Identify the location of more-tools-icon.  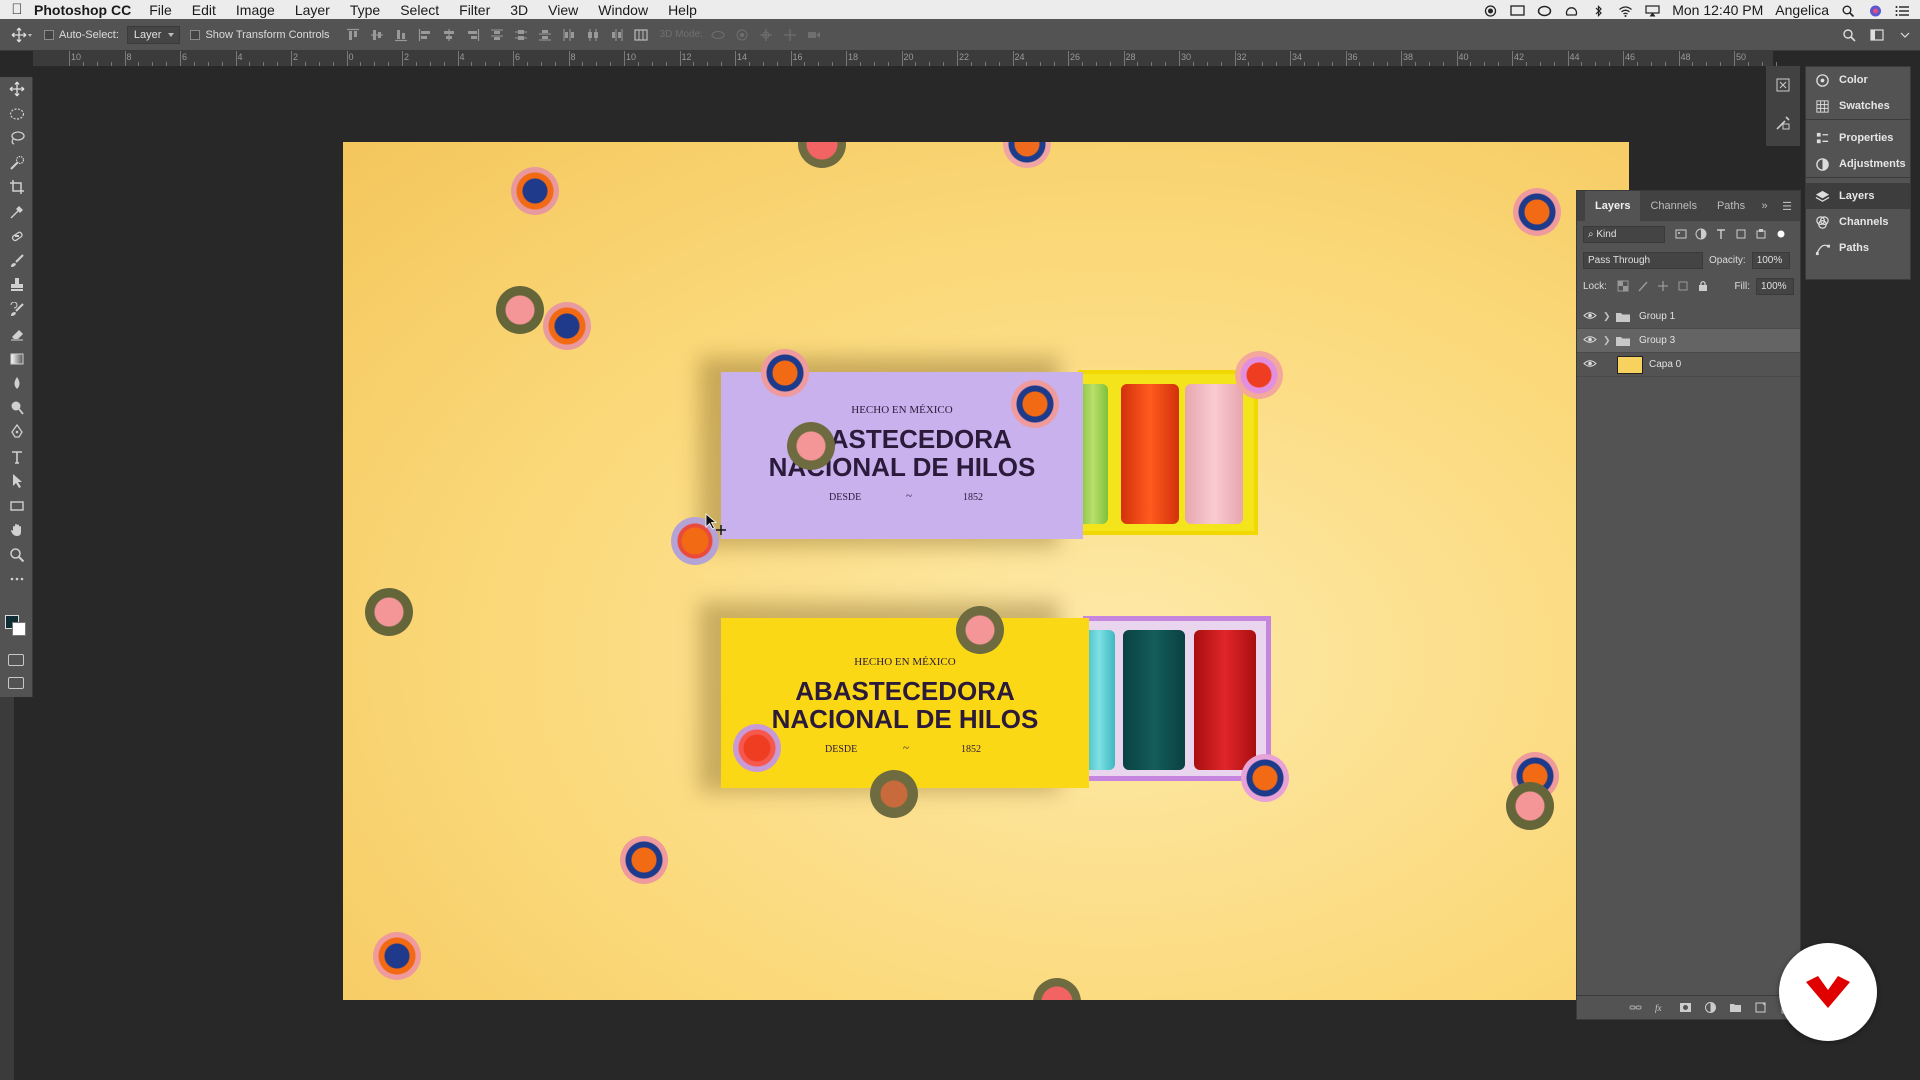
(16, 579).